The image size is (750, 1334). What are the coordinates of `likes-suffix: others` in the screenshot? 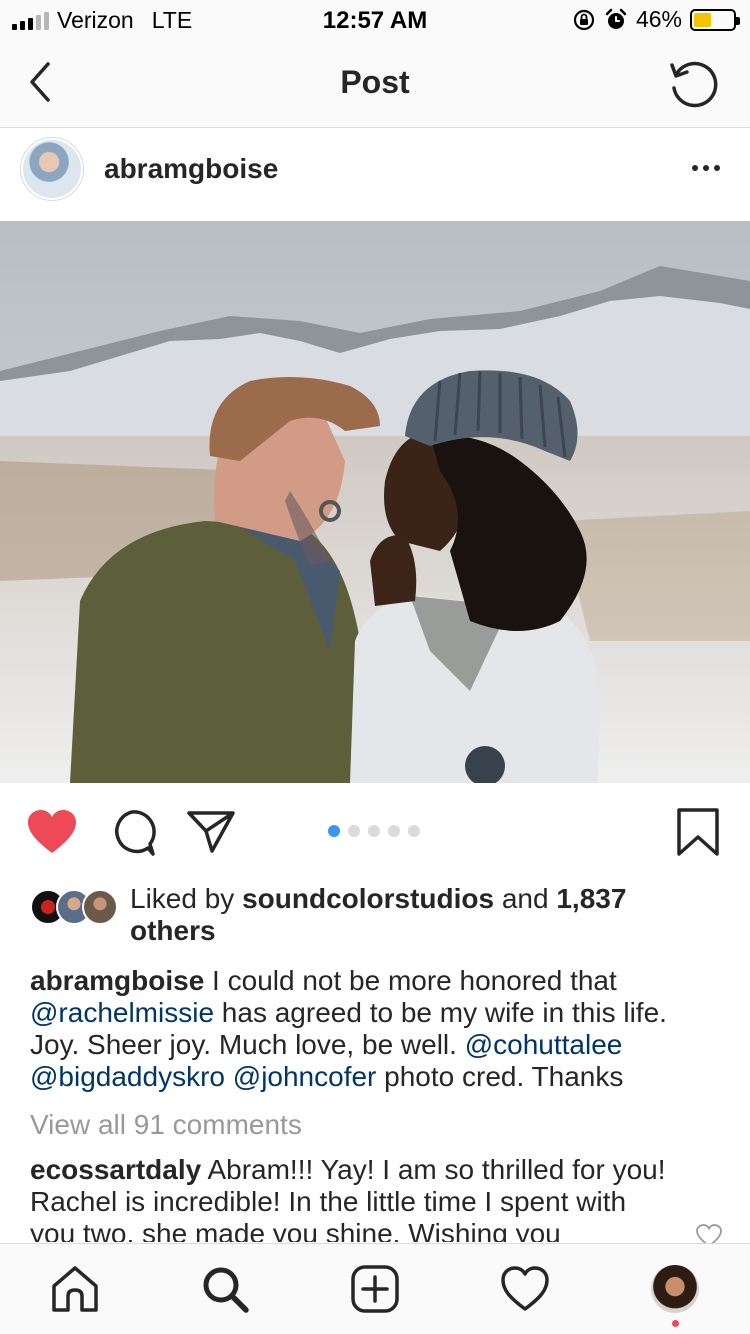 It's located at (173, 930).